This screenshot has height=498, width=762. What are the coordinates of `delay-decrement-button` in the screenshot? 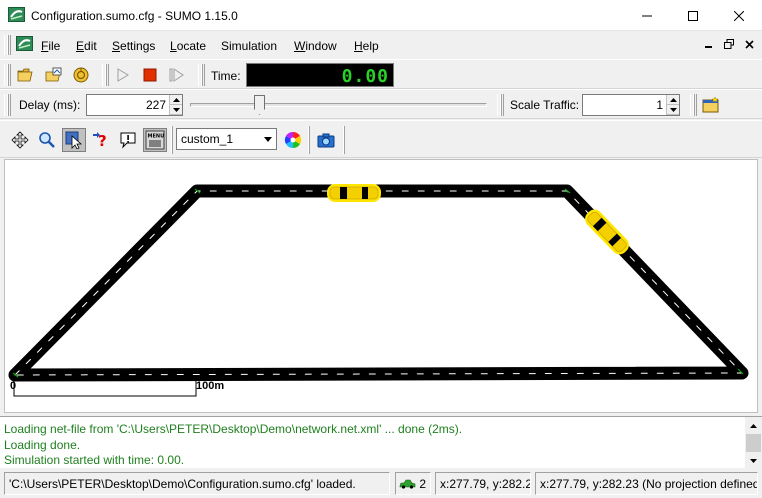 It's located at (176, 110).